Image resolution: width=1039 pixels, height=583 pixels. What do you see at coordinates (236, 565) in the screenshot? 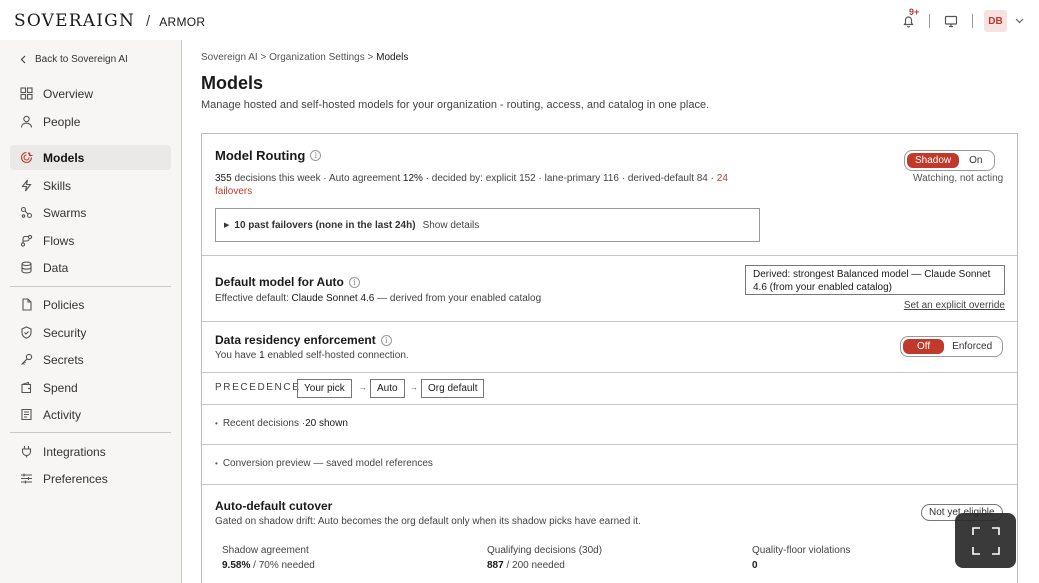
I see `metric-number: 9.58%` at bounding box center [236, 565].